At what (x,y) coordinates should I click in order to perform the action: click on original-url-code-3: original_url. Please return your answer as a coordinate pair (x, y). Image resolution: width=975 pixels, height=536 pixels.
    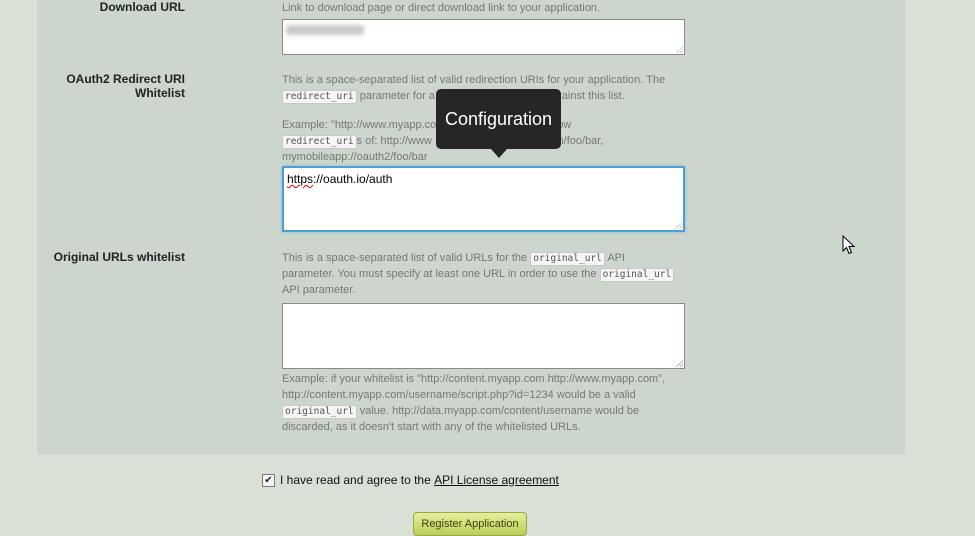
    Looking at the image, I should click on (319, 412).